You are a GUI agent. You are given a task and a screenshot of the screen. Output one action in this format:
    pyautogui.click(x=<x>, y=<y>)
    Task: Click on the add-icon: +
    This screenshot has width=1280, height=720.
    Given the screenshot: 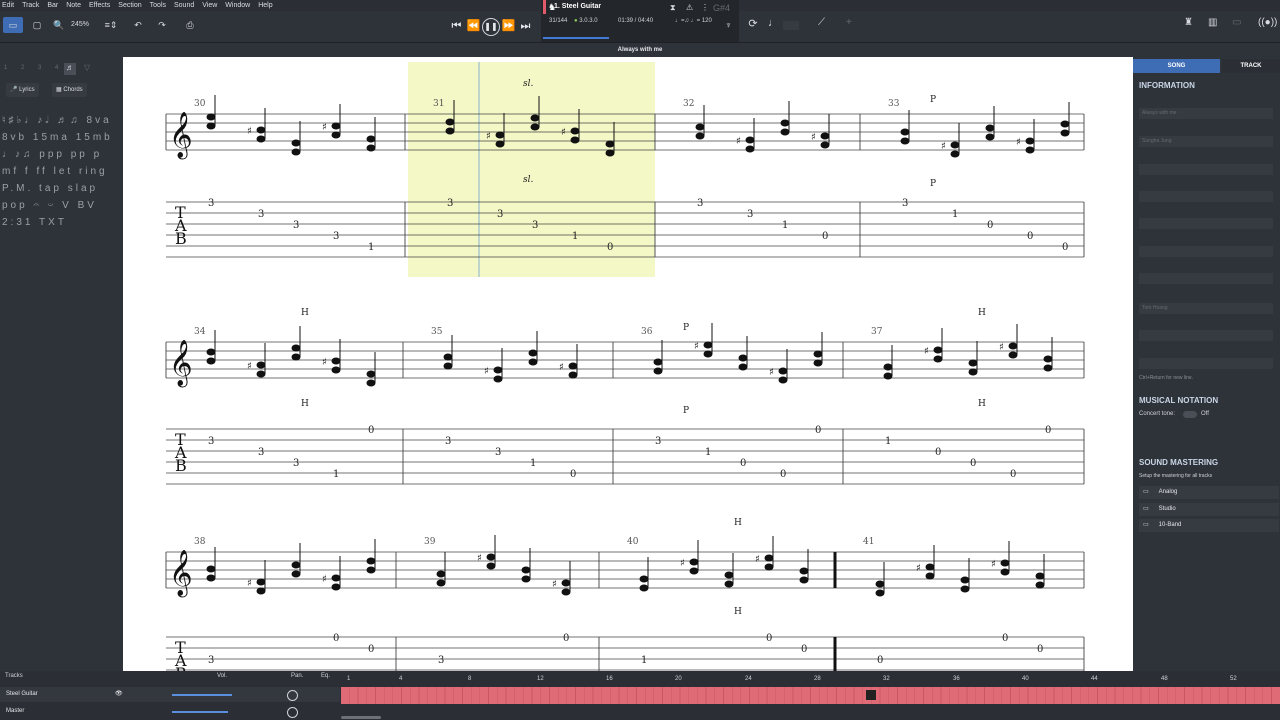 What is the action you would take?
    pyautogui.click(x=851, y=25)
    